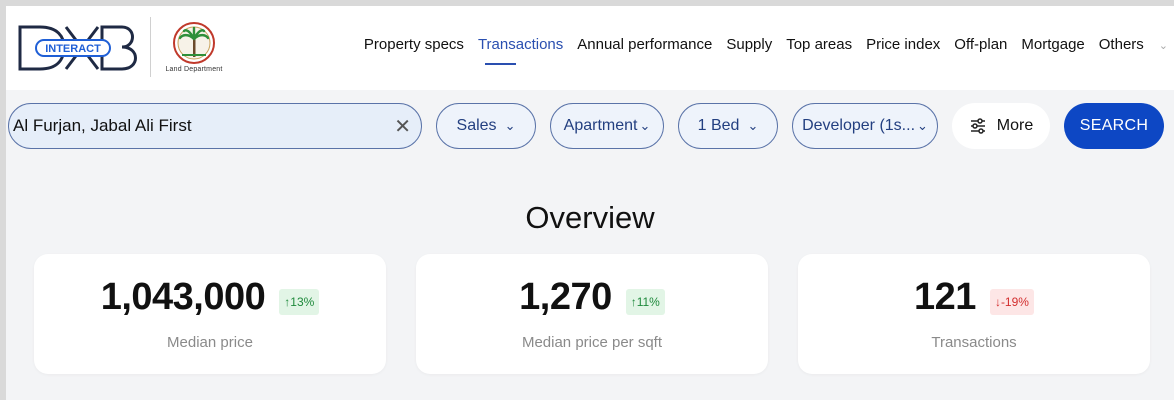  What do you see at coordinates (194, 69) in the screenshot?
I see `land-department-text: Land Department` at bounding box center [194, 69].